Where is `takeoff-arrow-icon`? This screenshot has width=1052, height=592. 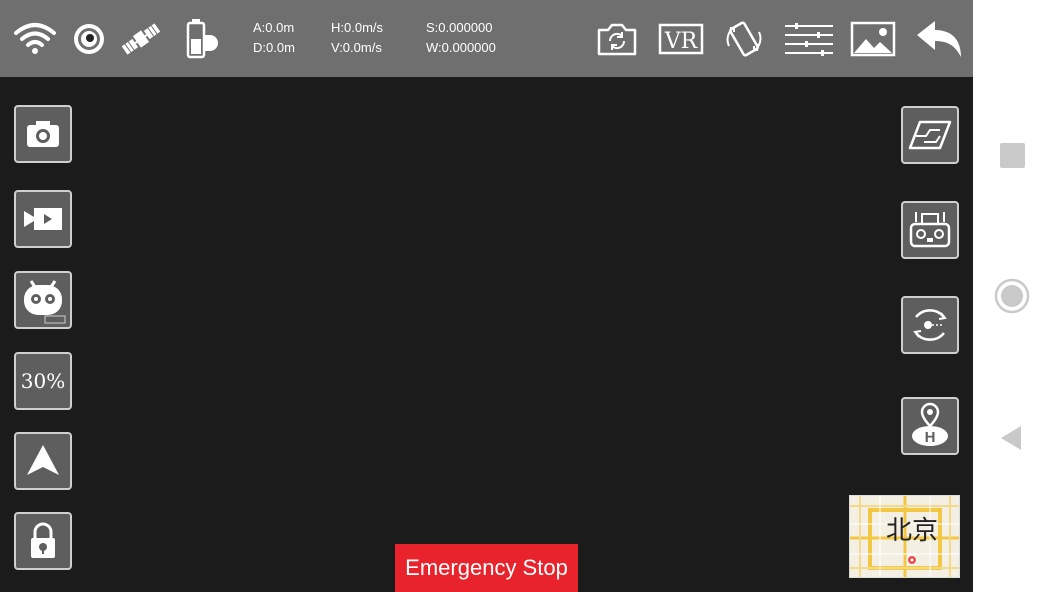 takeoff-arrow-icon is located at coordinates (43, 461).